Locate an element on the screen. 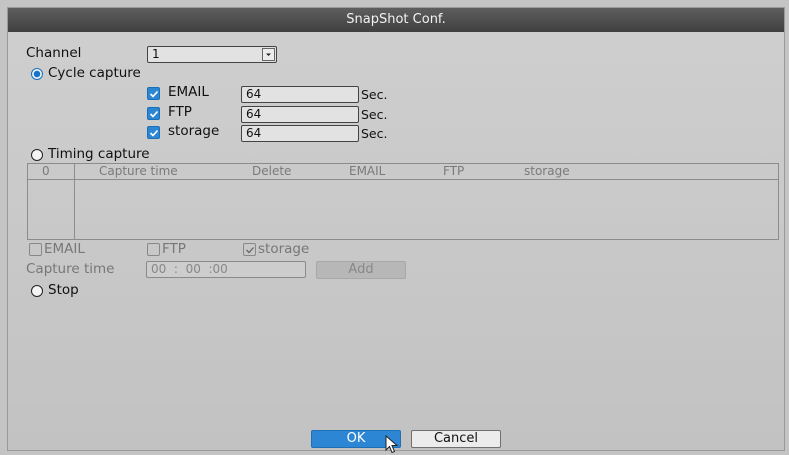 Image resolution: width=789 pixels, height=455 pixels. timing-ftp-label: FTP is located at coordinates (174, 249).